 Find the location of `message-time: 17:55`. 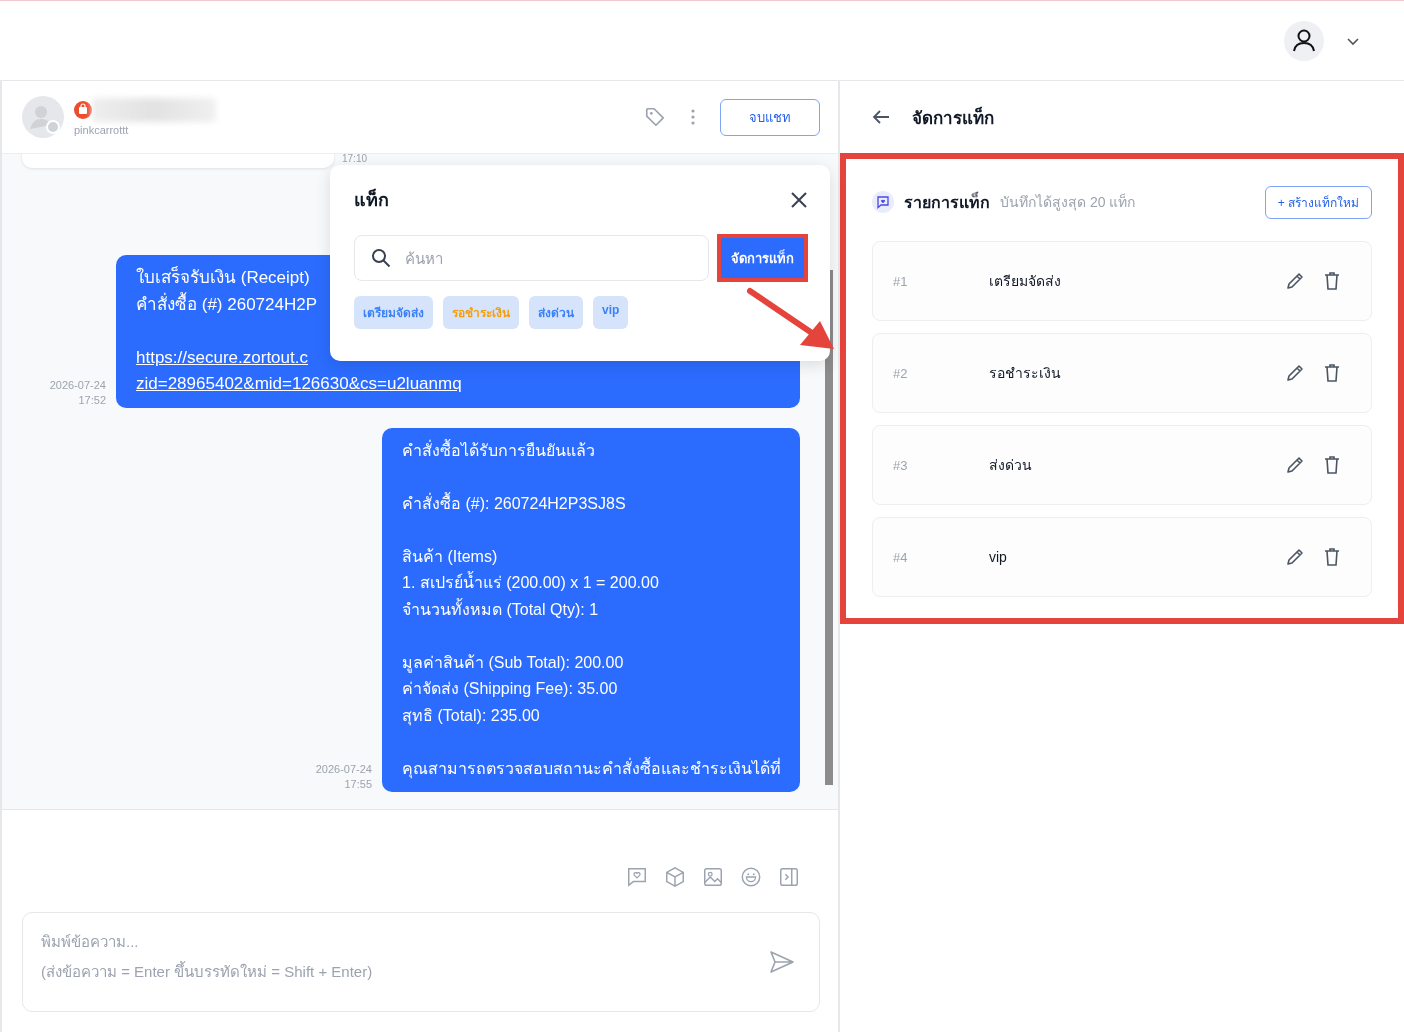

message-time: 17:55 is located at coordinates (358, 784).